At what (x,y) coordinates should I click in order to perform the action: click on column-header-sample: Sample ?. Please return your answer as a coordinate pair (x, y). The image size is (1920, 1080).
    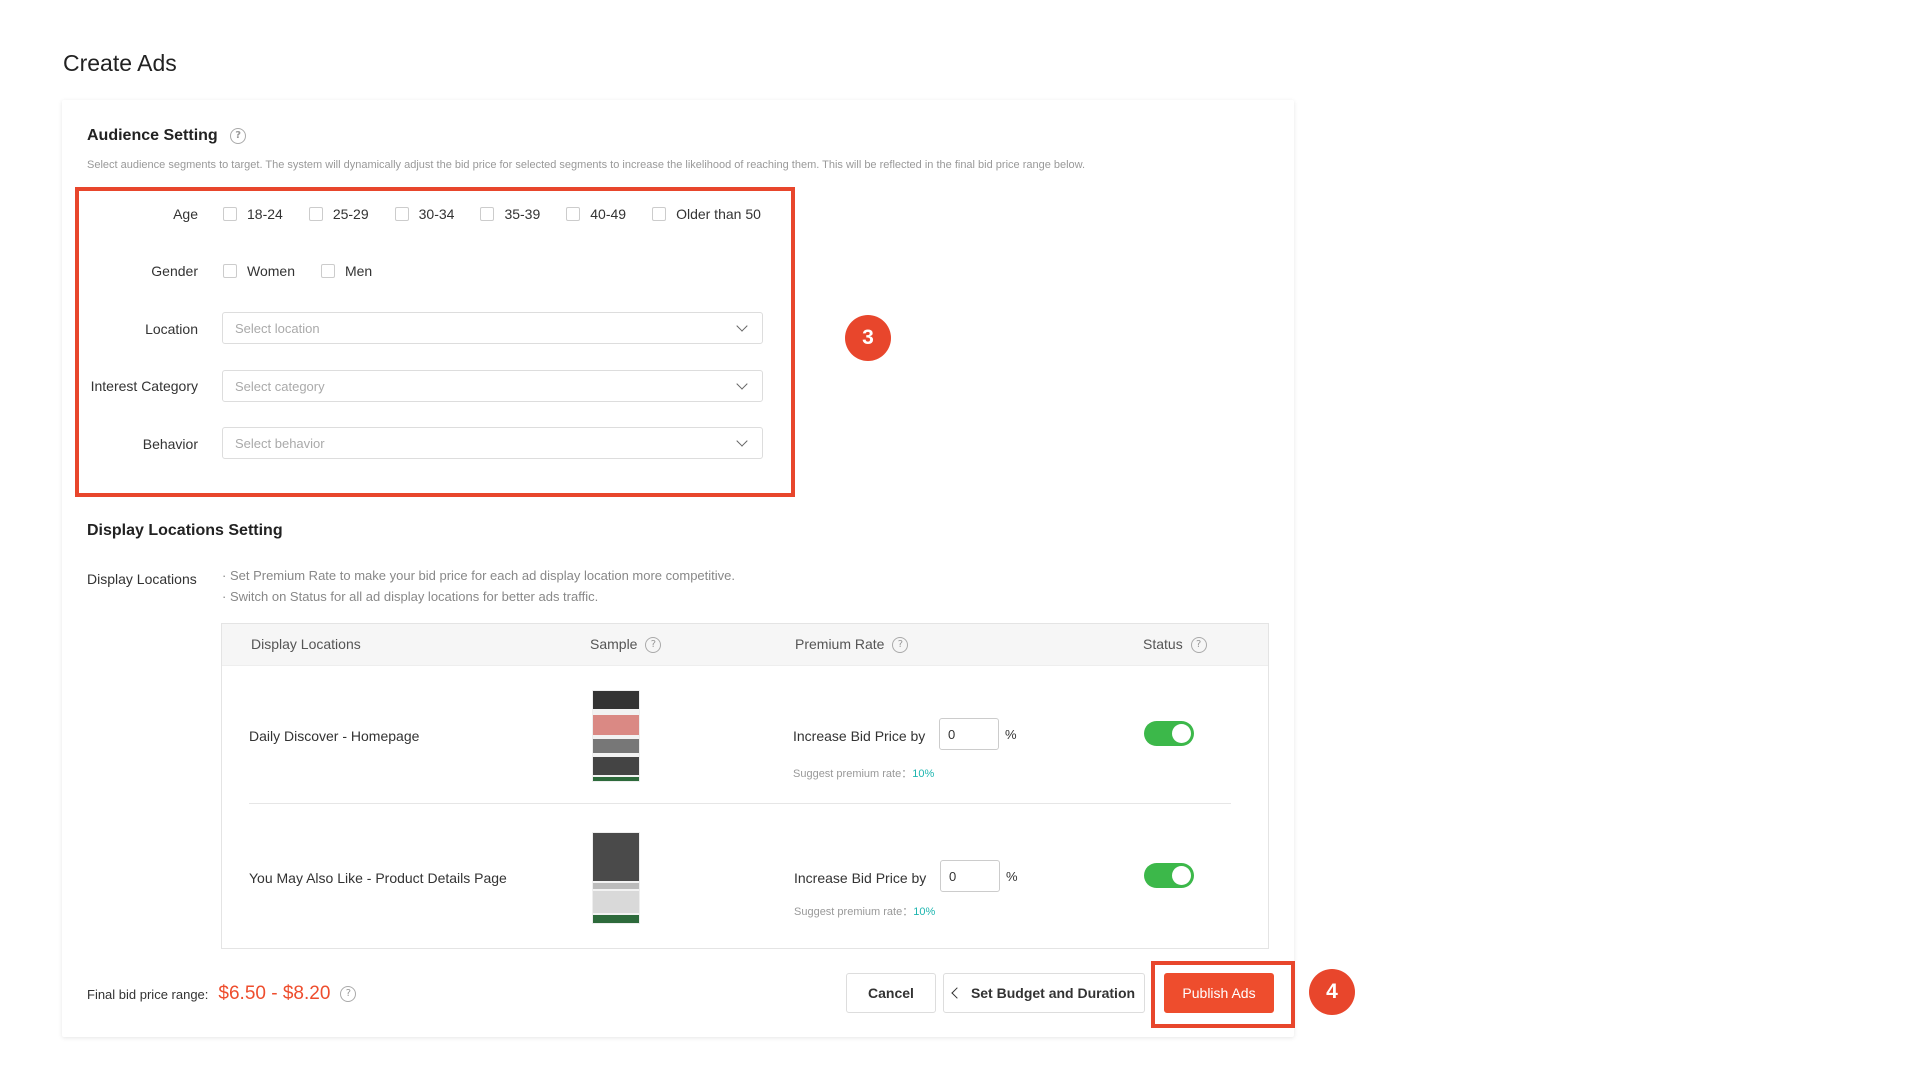
    Looking at the image, I should click on (626, 645).